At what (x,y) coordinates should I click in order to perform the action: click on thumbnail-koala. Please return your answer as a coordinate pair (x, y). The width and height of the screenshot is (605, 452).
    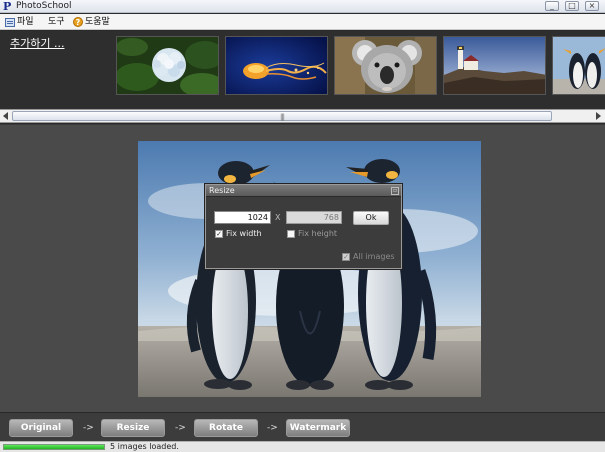
    Looking at the image, I should click on (385, 65).